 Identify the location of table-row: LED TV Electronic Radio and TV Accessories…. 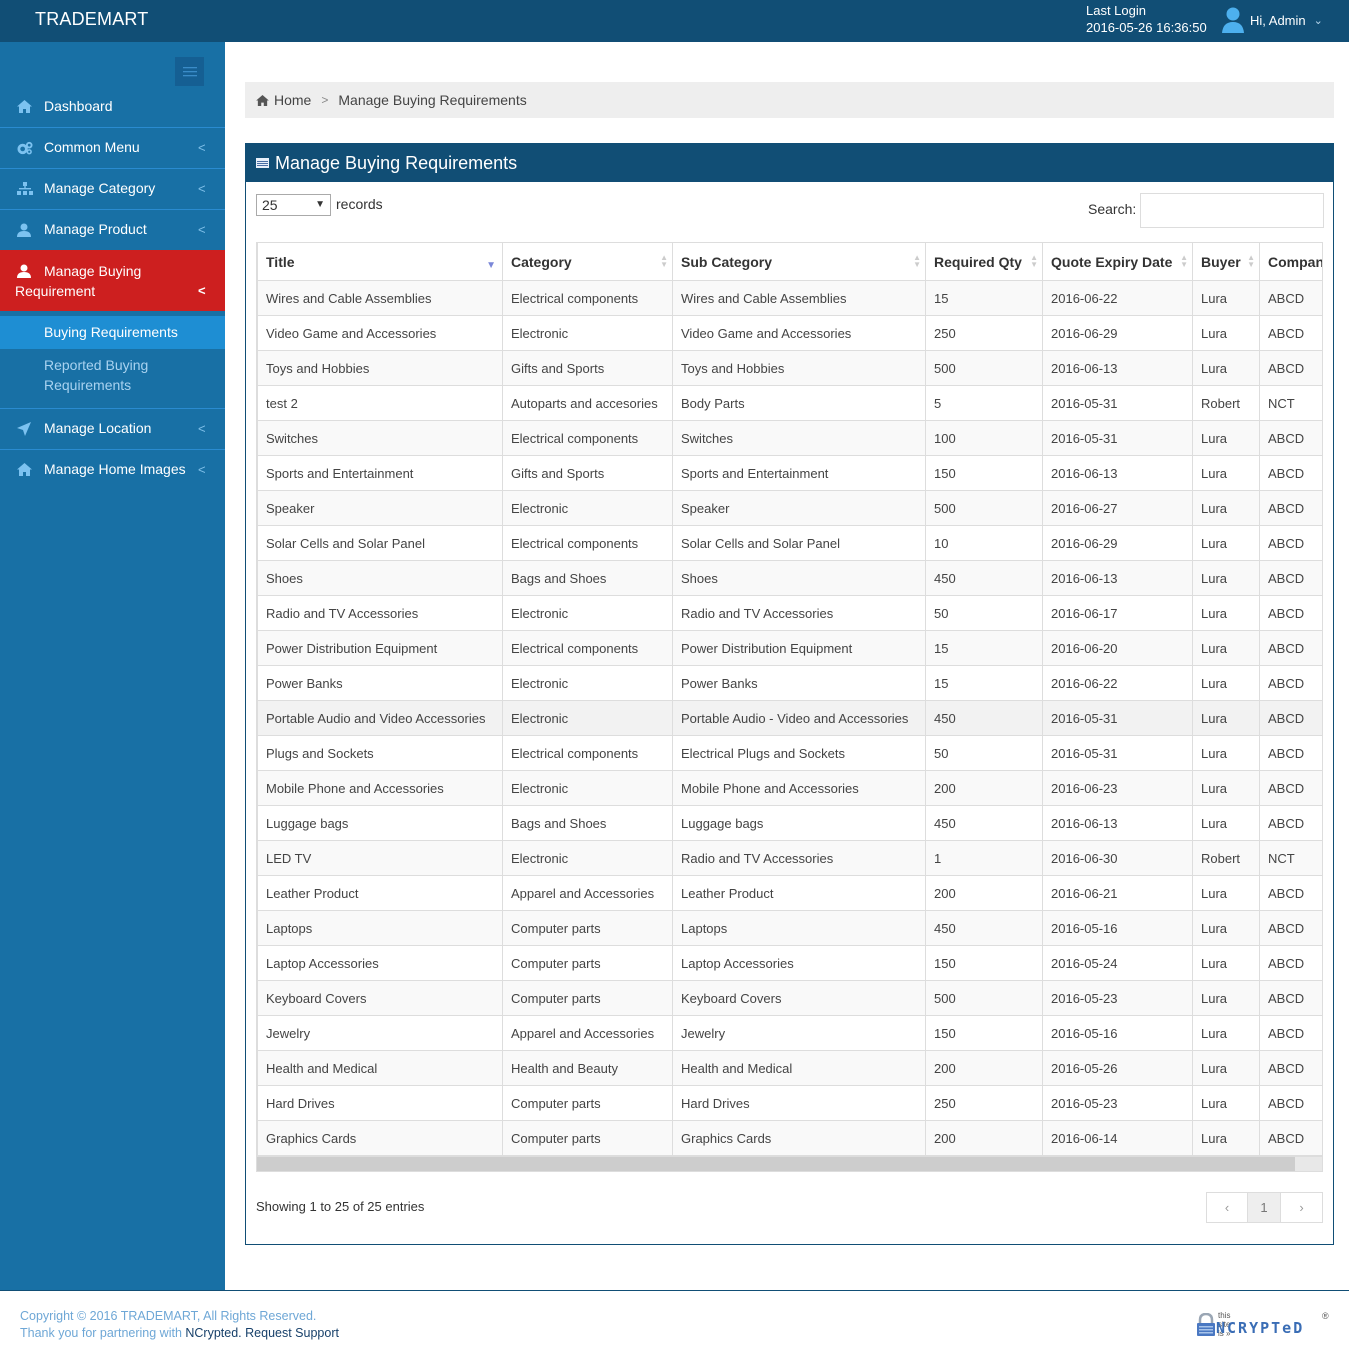
(789, 858).